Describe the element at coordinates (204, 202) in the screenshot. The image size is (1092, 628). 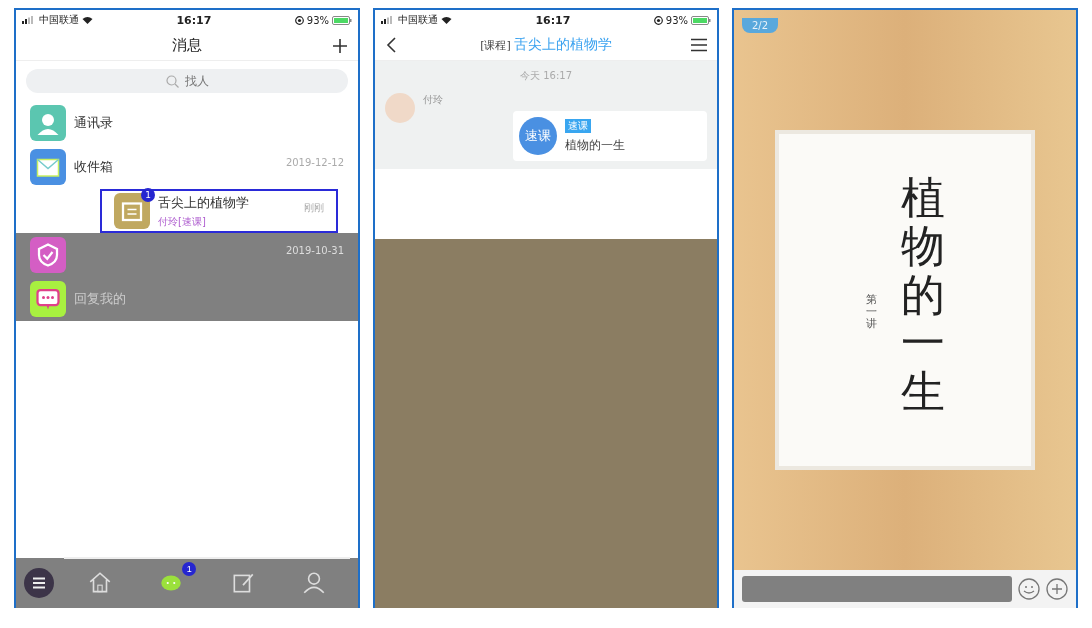
I see `message-title: 舌尖上的植物学` at that location.